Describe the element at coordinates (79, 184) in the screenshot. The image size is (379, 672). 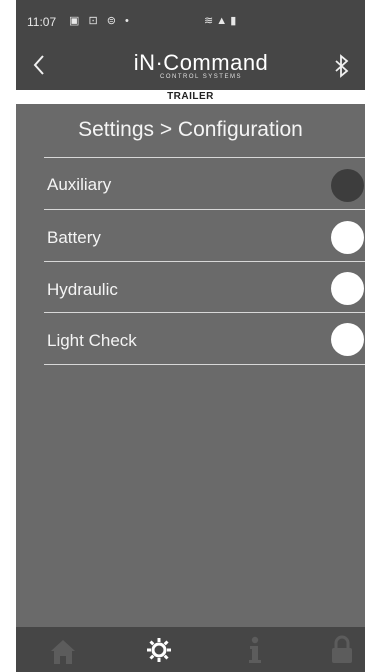
I see `setting-label: Auxiliary` at that location.